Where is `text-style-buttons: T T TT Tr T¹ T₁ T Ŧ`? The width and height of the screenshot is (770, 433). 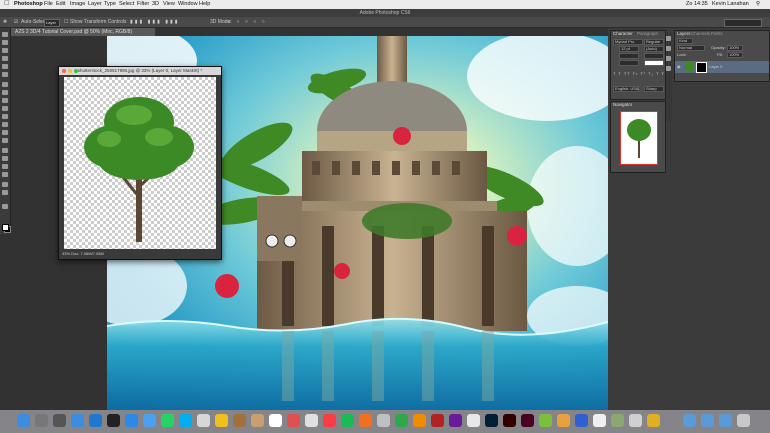
text-style-buttons: T T TT Tr T¹ T₁ T Ŧ is located at coordinates (639, 73).